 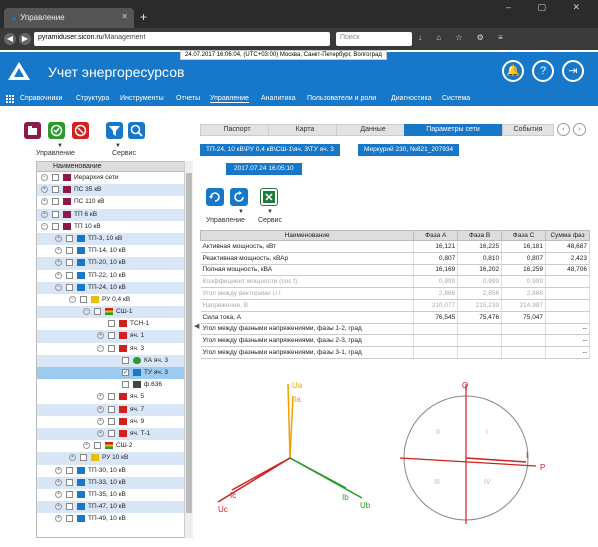 What do you see at coordinates (25, 39) in the screenshot?
I see `forward-icon: ▶` at bounding box center [25, 39].